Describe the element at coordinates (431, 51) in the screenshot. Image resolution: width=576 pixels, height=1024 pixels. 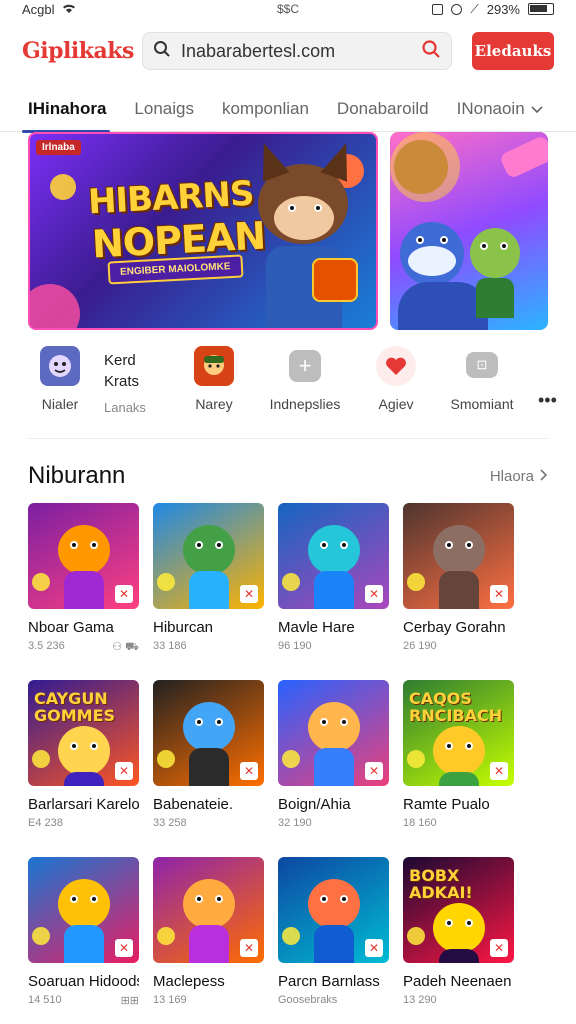
I see `search-submit-icon` at that location.